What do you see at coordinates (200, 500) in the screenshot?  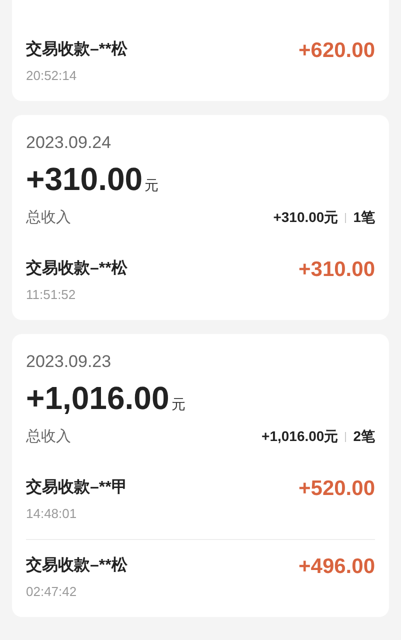 I see `transaction-row: 交易收款–**甲 14:48:01 +520.00` at bounding box center [200, 500].